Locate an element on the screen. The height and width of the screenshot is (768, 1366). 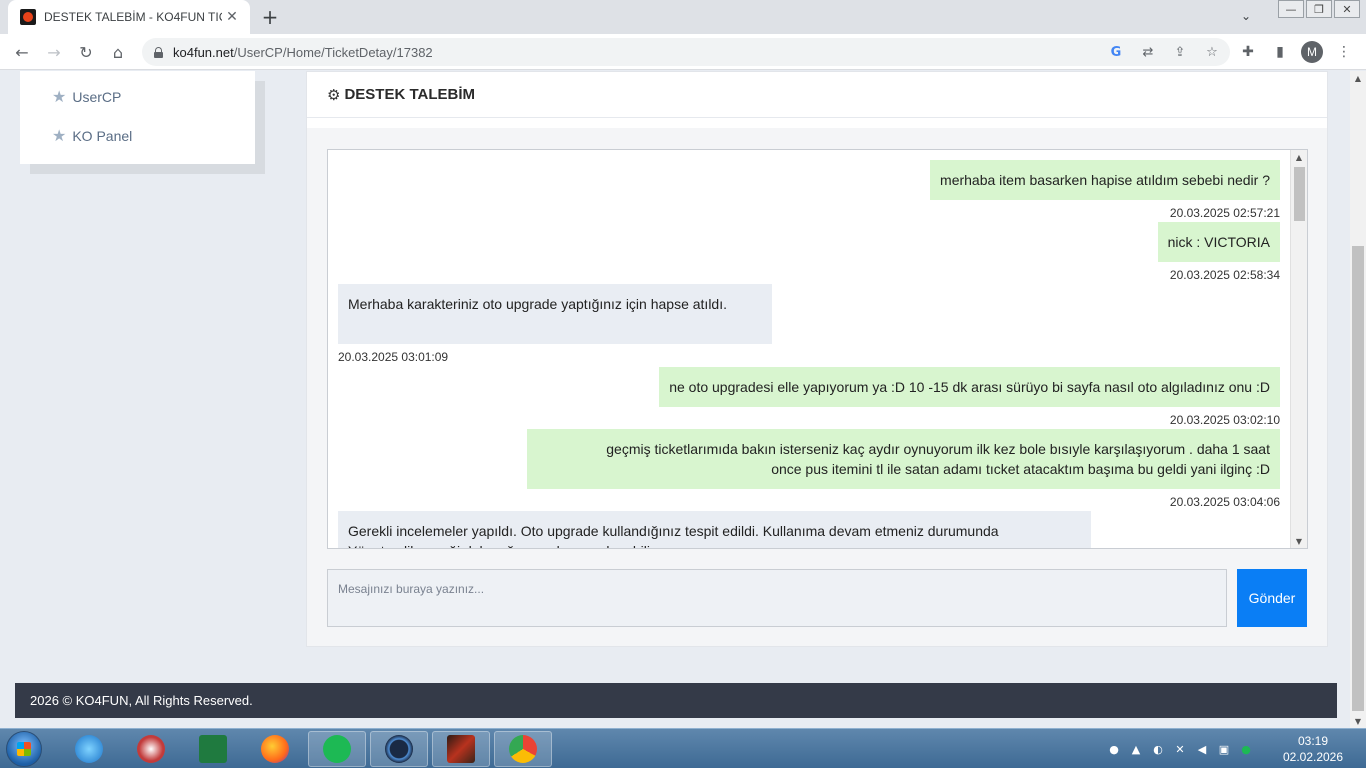
ticket-header: ⚙ DESTEK TALEBİM is located at coordinates (817, 95).